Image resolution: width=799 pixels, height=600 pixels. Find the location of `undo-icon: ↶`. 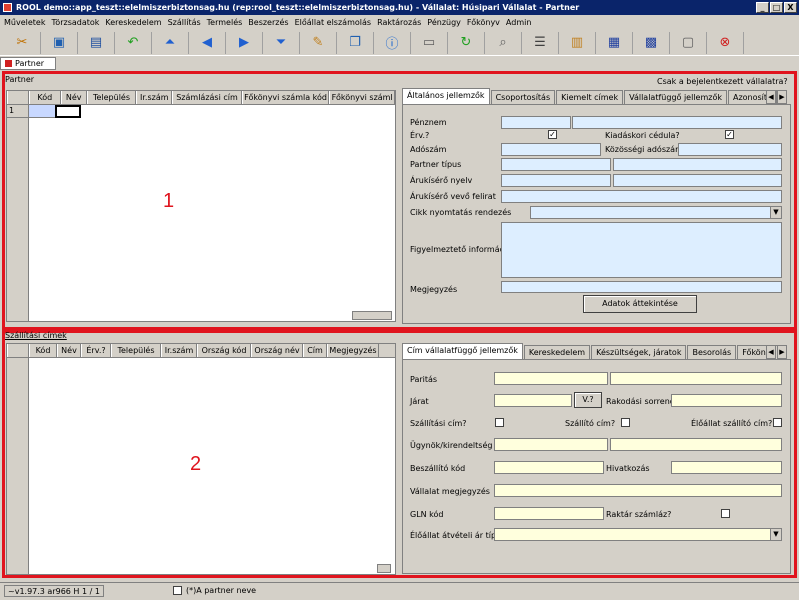

undo-icon: ↶ is located at coordinates (133, 42).